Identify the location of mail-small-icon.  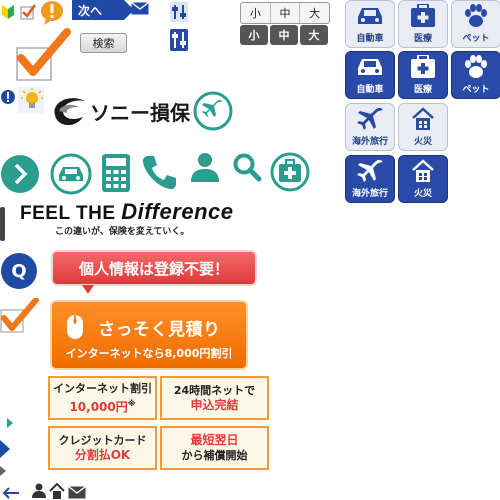
(77, 492).